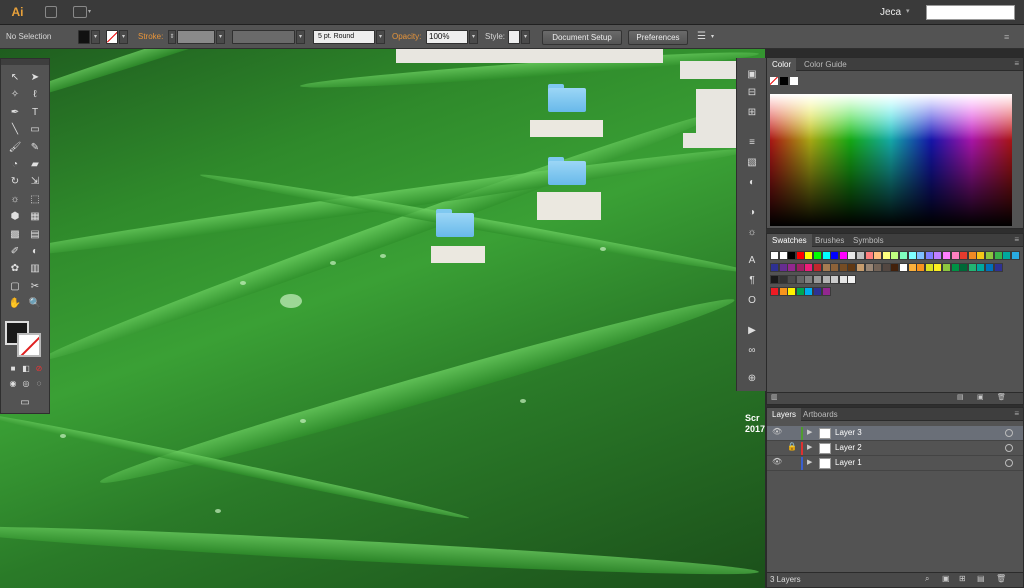 The width and height of the screenshot is (1024, 588). What do you see at coordinates (895, 433) in the screenshot?
I see `layer-row: 👁 ▶ Layer 3` at bounding box center [895, 433].